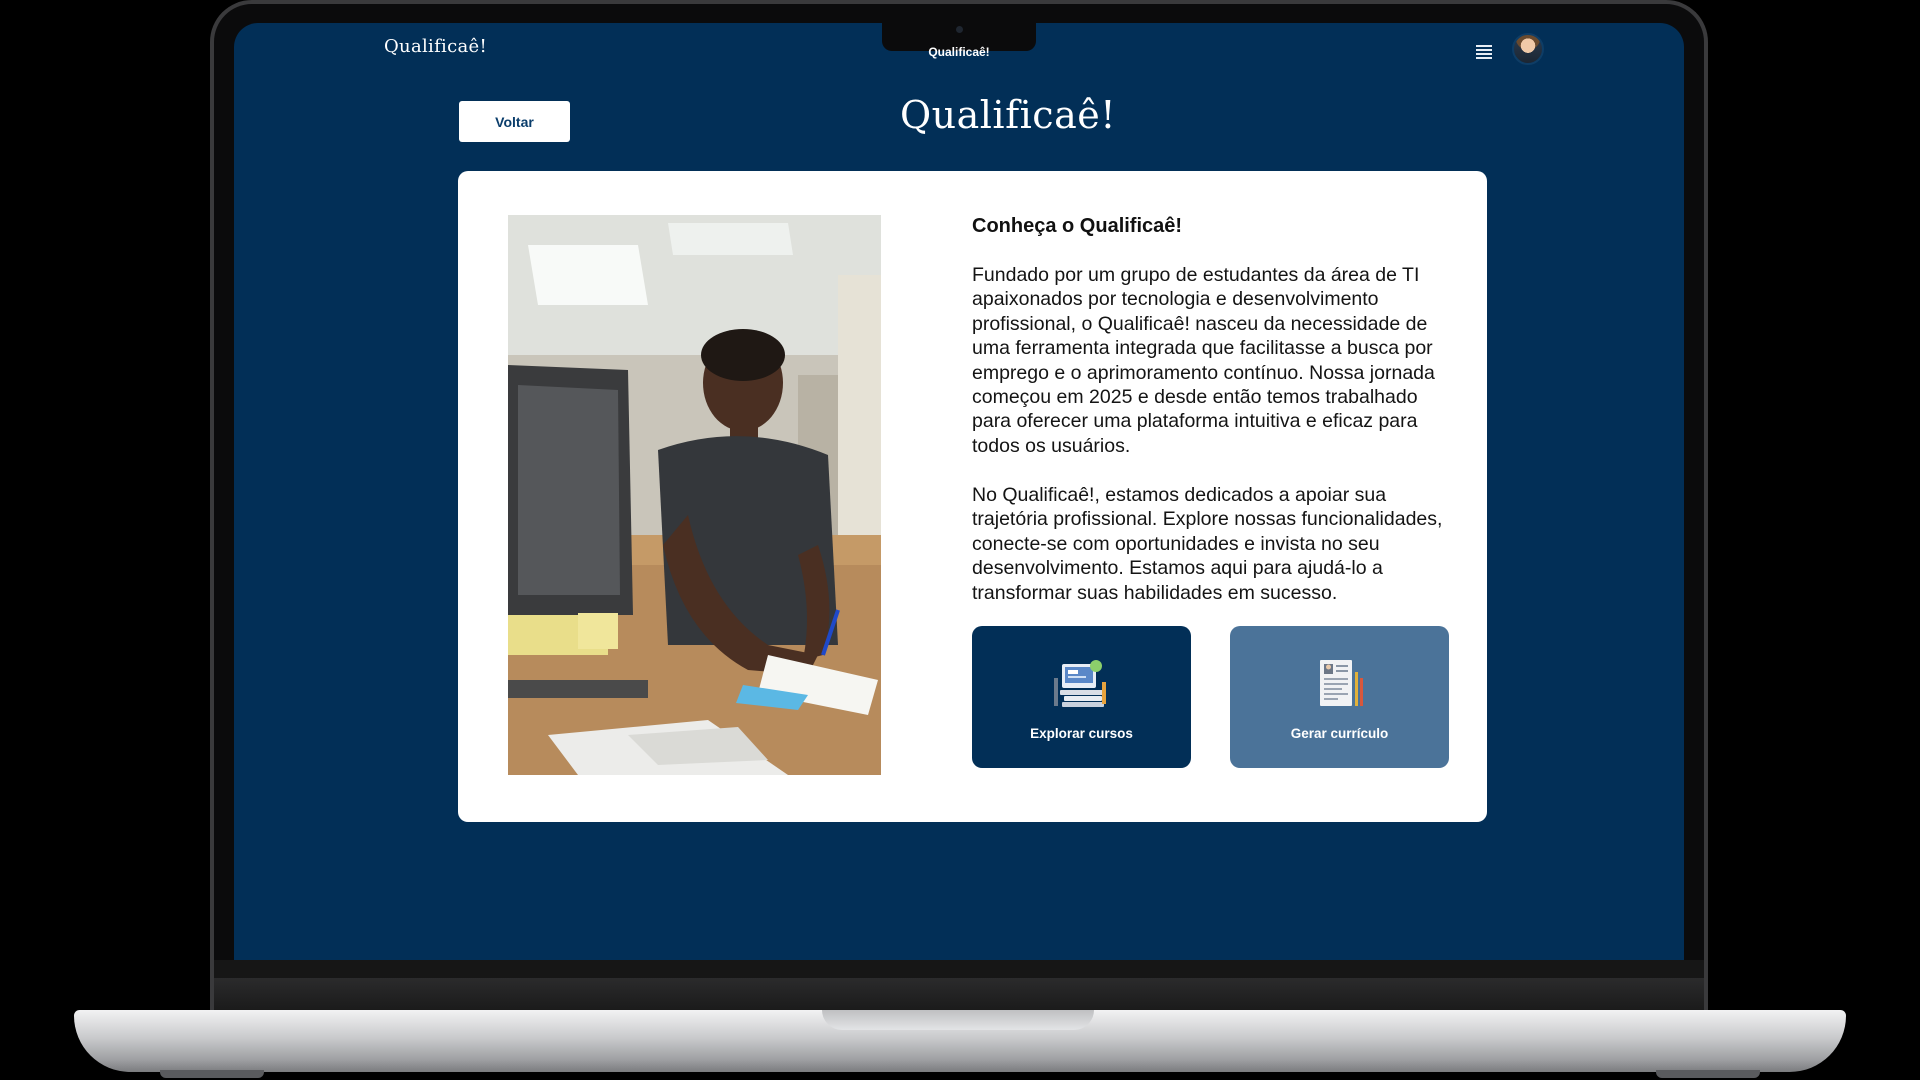 Image resolution: width=1920 pixels, height=1080 pixels. I want to click on resume-icon, so click(1340, 684).